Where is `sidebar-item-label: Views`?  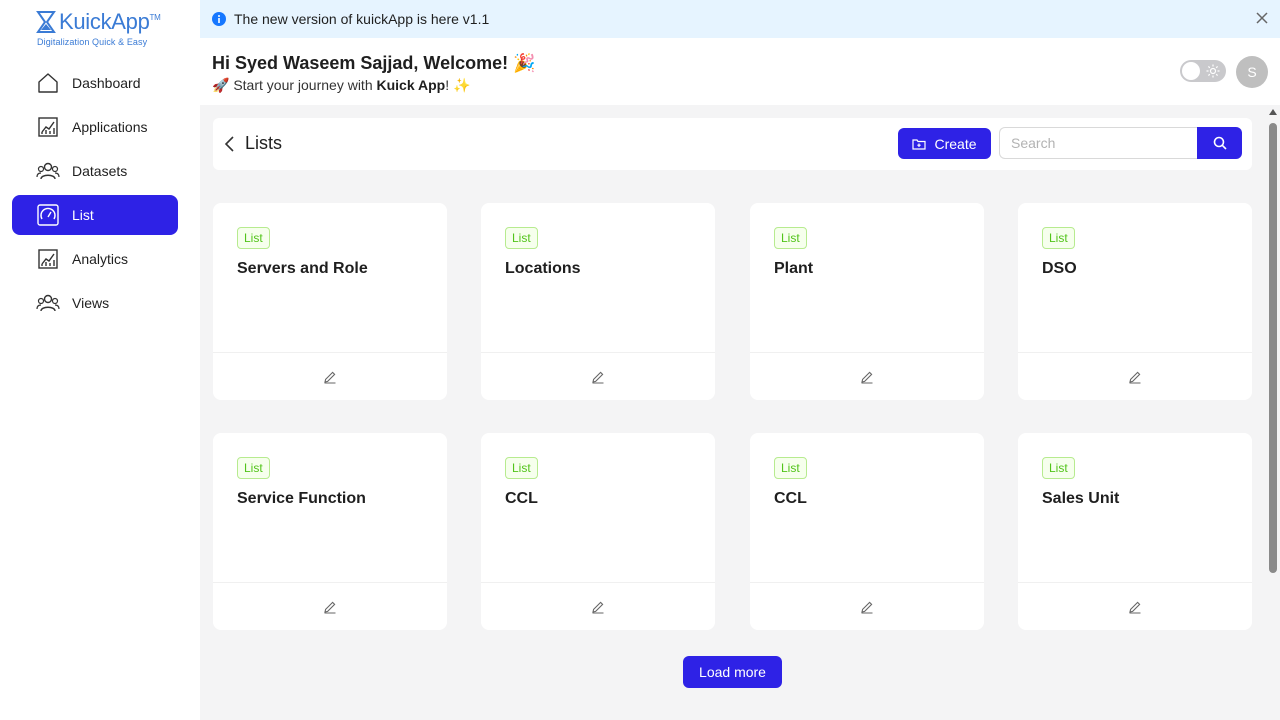 sidebar-item-label: Views is located at coordinates (91, 303).